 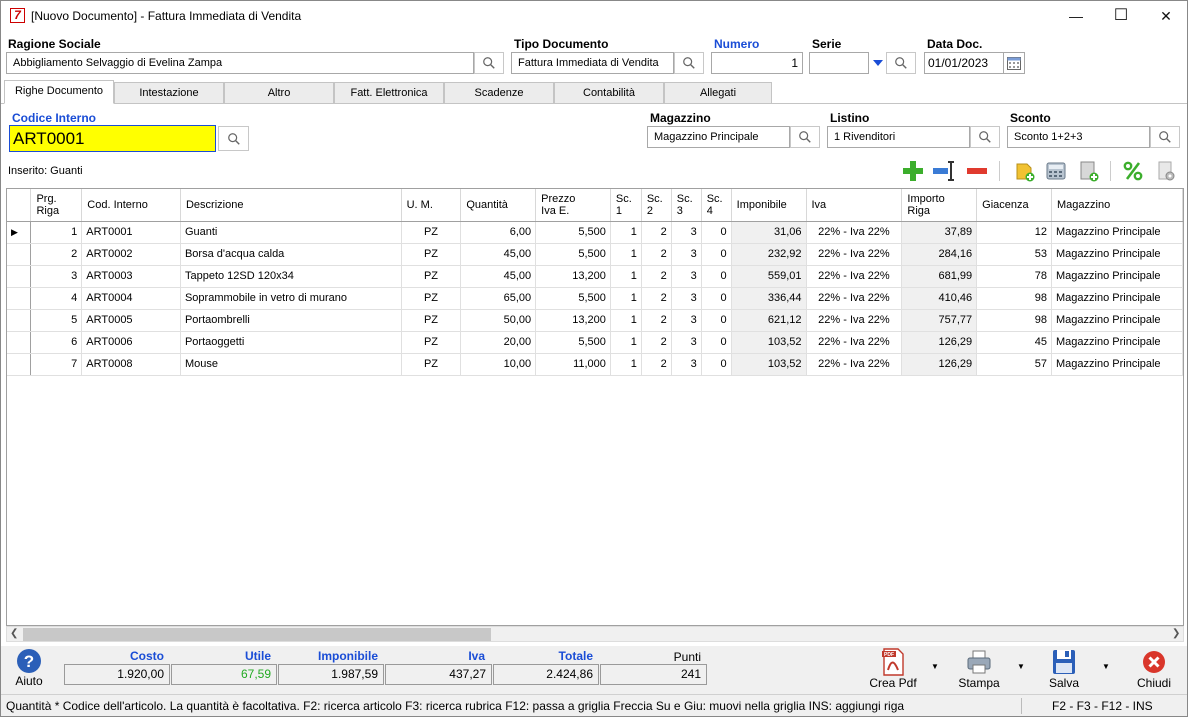 What do you see at coordinates (112, 138) in the screenshot?
I see `codice-interno-input: ART0001` at bounding box center [112, 138].